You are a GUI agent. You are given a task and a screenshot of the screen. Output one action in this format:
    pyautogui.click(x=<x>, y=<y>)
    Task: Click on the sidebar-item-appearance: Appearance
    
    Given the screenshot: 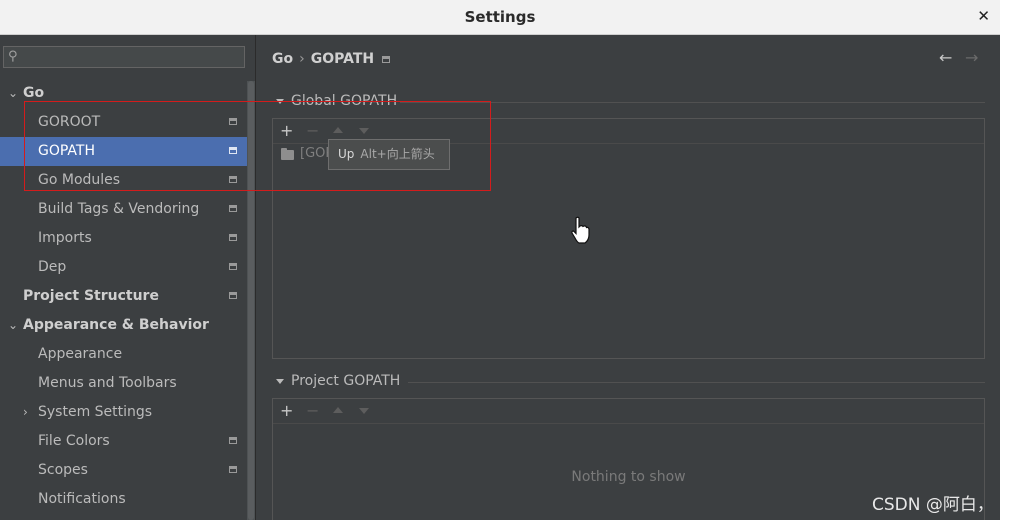 What is the action you would take?
    pyautogui.click(x=123, y=354)
    